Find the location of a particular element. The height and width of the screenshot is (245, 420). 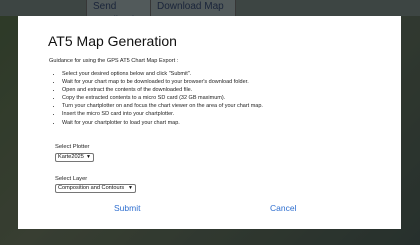

cancel-button: Cancel is located at coordinates (283, 208).